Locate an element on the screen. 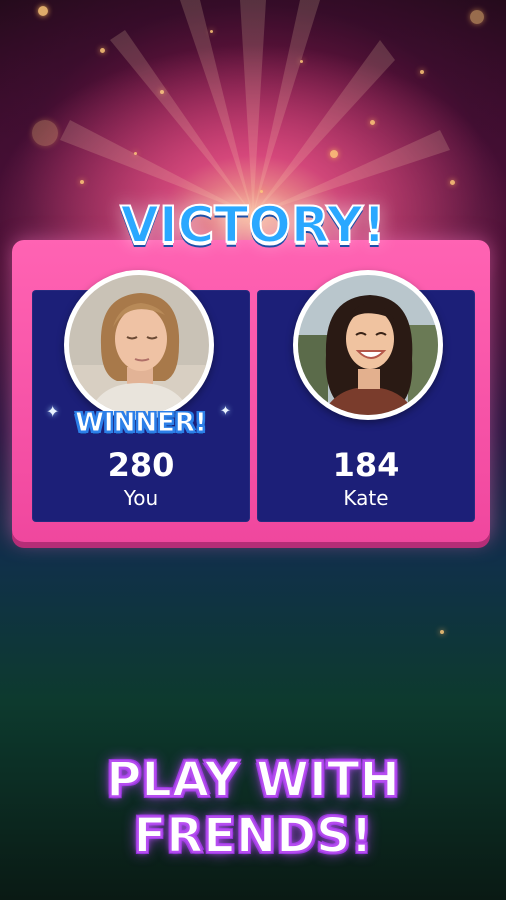 The width and height of the screenshot is (506, 900). victory-title: VICTORY! is located at coordinates (252, 225).